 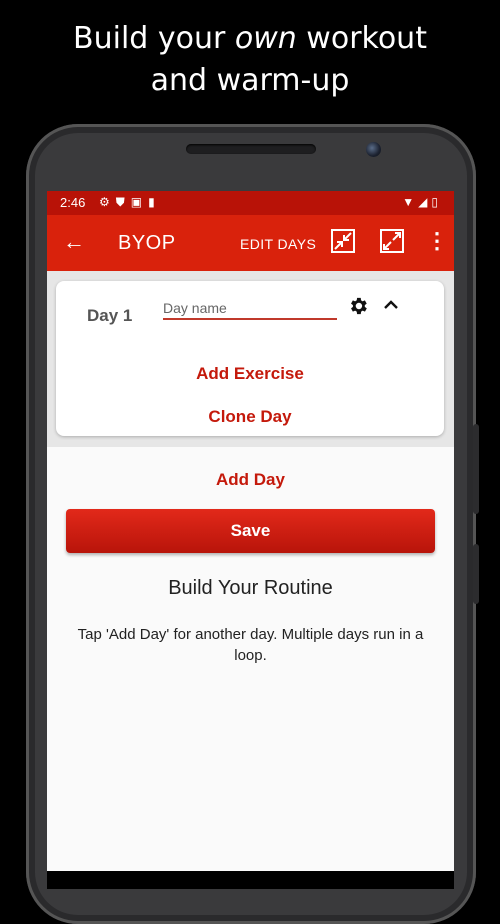 What do you see at coordinates (139, 202) in the screenshot?
I see `a-icon: ▣` at bounding box center [139, 202].